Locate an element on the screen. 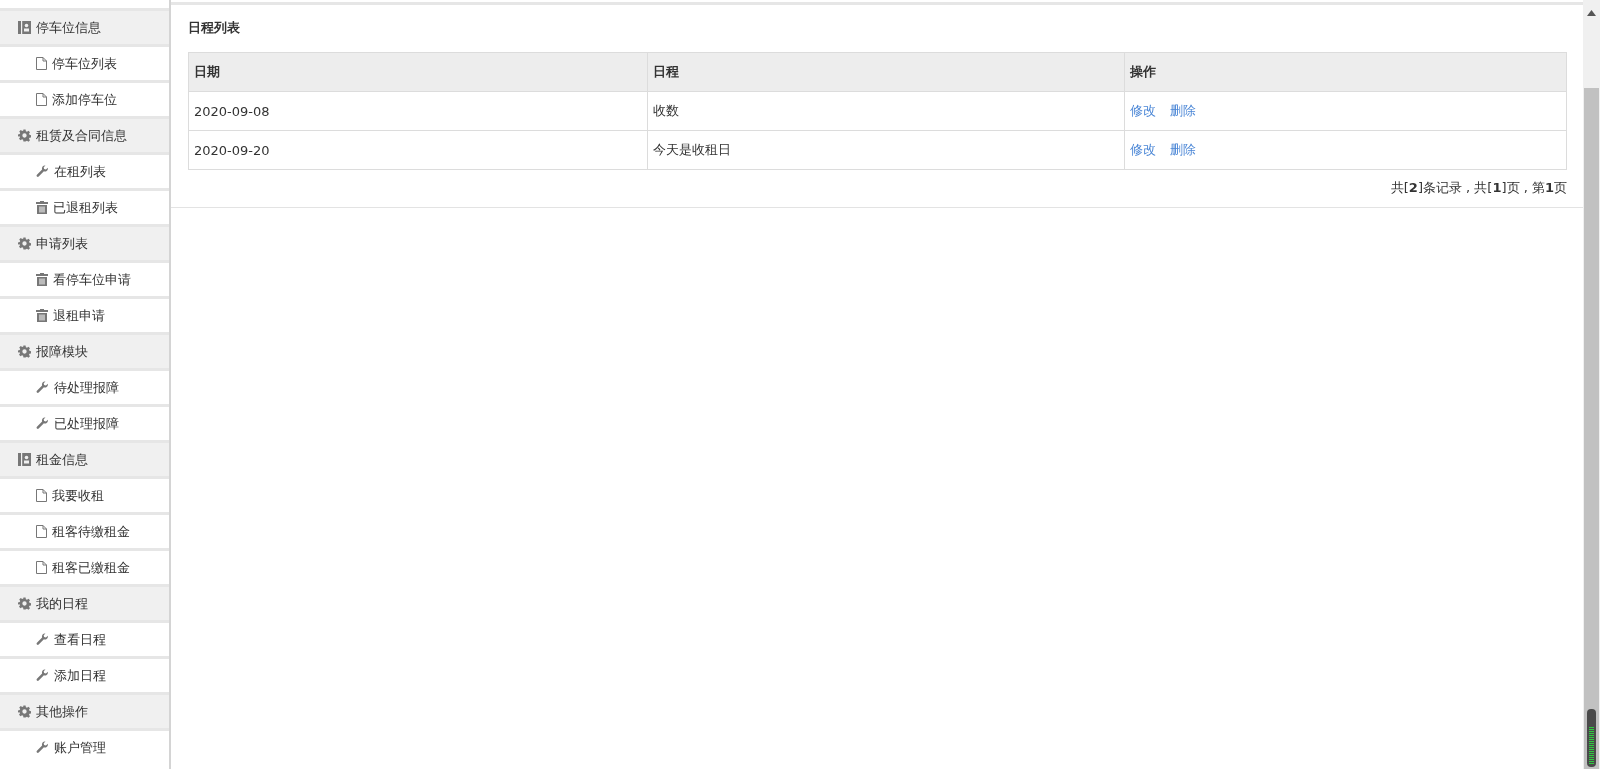  sidebar-group: 租赁及合同信息 is located at coordinates (84, 134).